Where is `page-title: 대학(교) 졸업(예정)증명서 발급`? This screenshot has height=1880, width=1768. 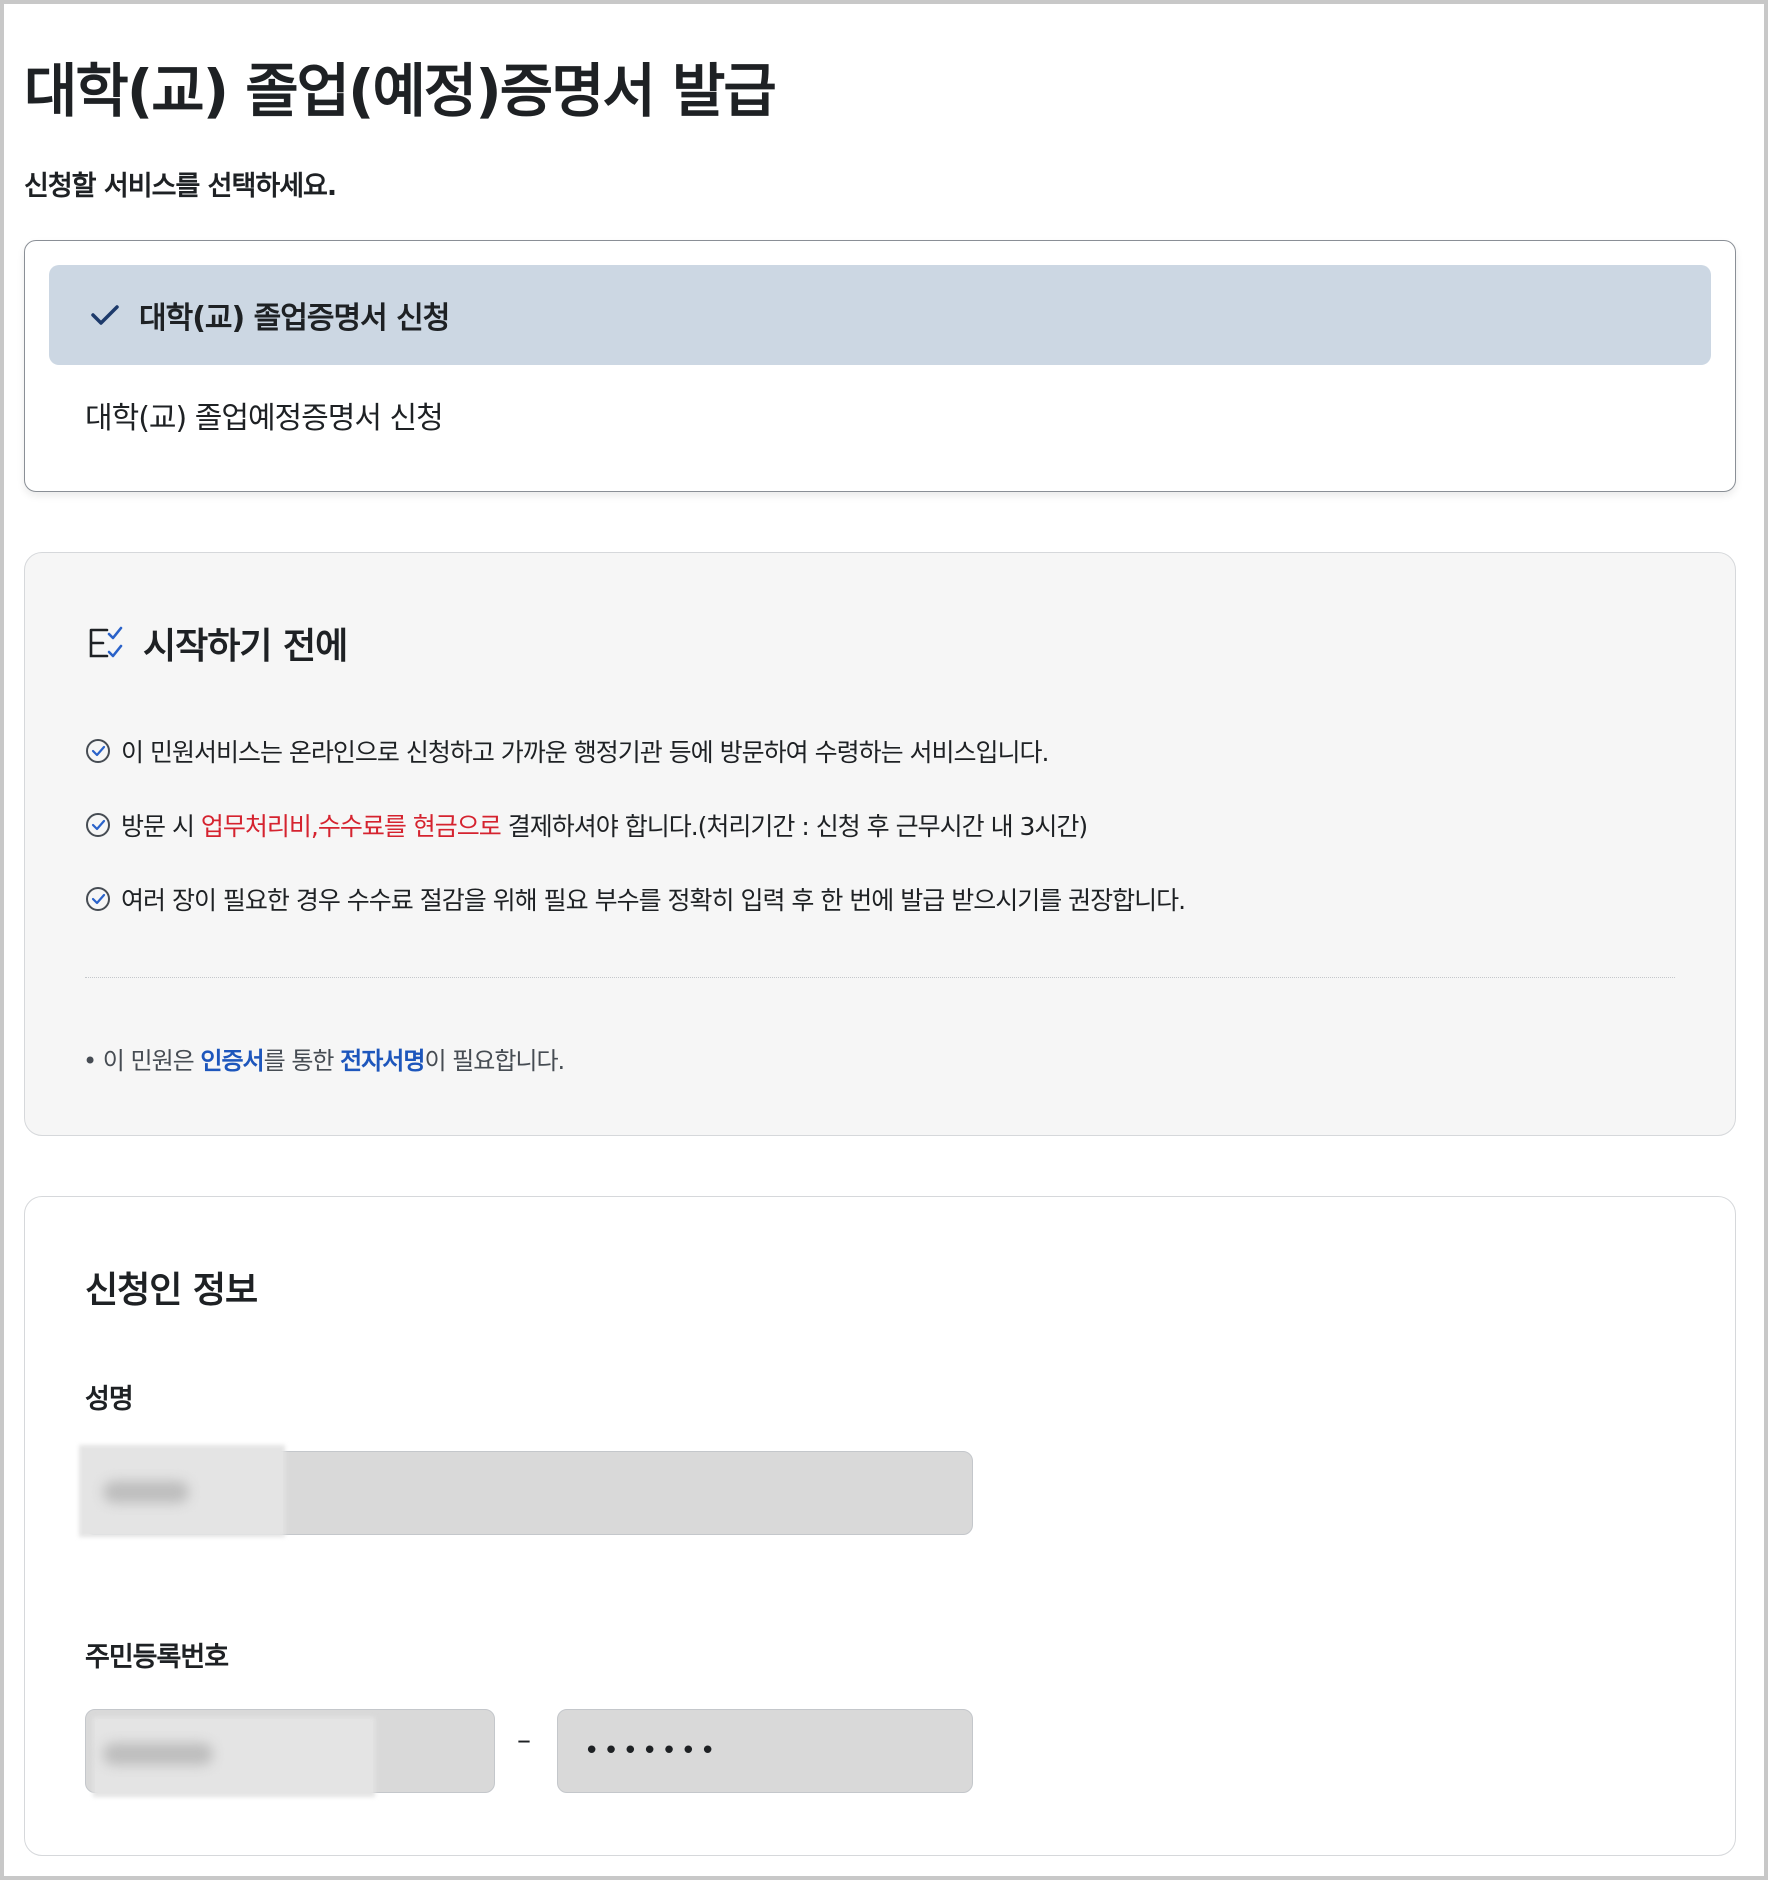 page-title: 대학(교) 졸업(예정)증명서 발급 is located at coordinates (400, 91).